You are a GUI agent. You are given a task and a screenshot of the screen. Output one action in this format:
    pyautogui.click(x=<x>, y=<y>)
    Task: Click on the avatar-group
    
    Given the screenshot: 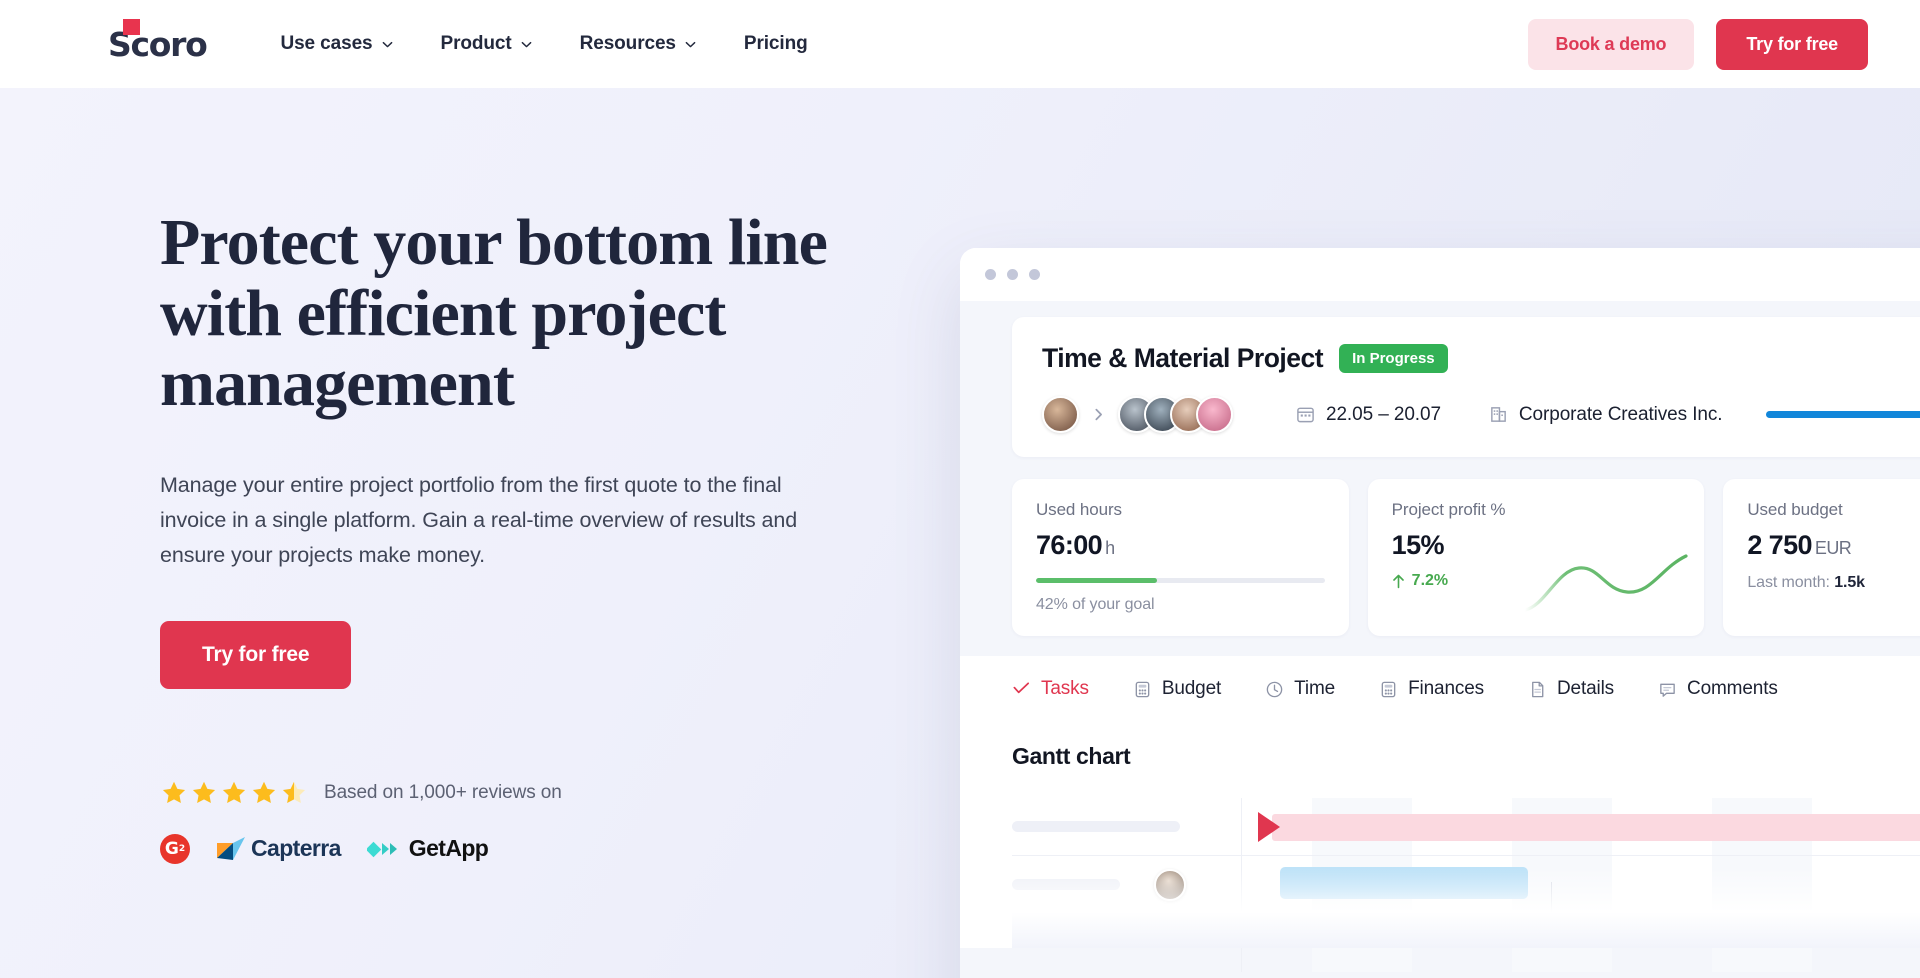 What is the action you would take?
    pyautogui.click(x=1137, y=414)
    